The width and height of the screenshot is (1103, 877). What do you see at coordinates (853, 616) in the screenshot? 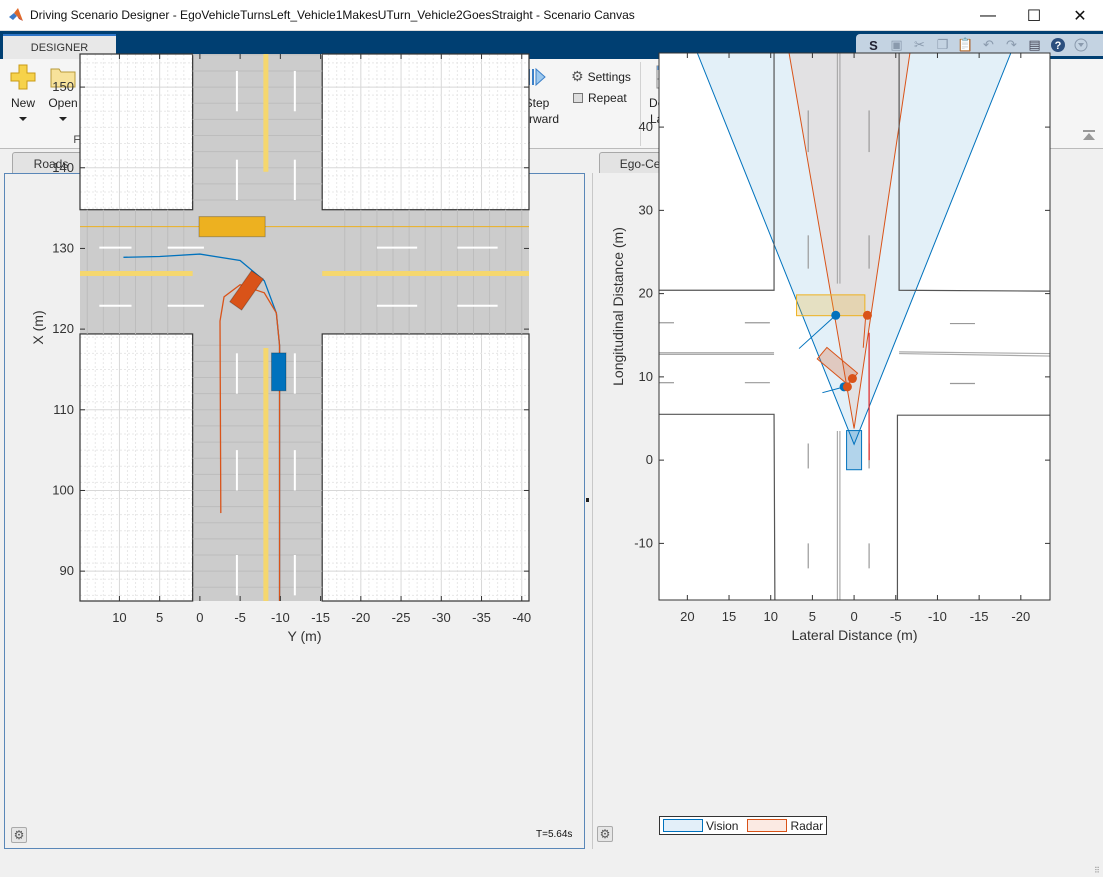
I see `x-tick-label: 0` at bounding box center [853, 616].